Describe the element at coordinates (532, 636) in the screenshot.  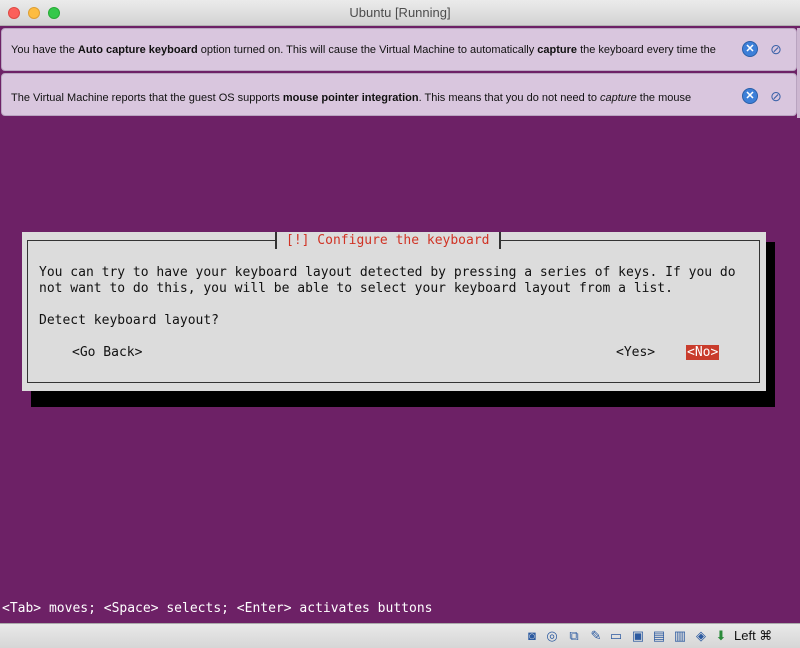
I see `hard-disk-icon: ◙` at that location.